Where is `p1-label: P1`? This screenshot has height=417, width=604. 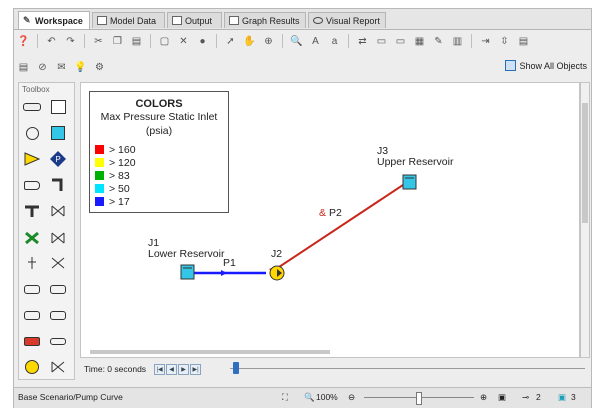
p1-label: P1 is located at coordinates (229, 263).